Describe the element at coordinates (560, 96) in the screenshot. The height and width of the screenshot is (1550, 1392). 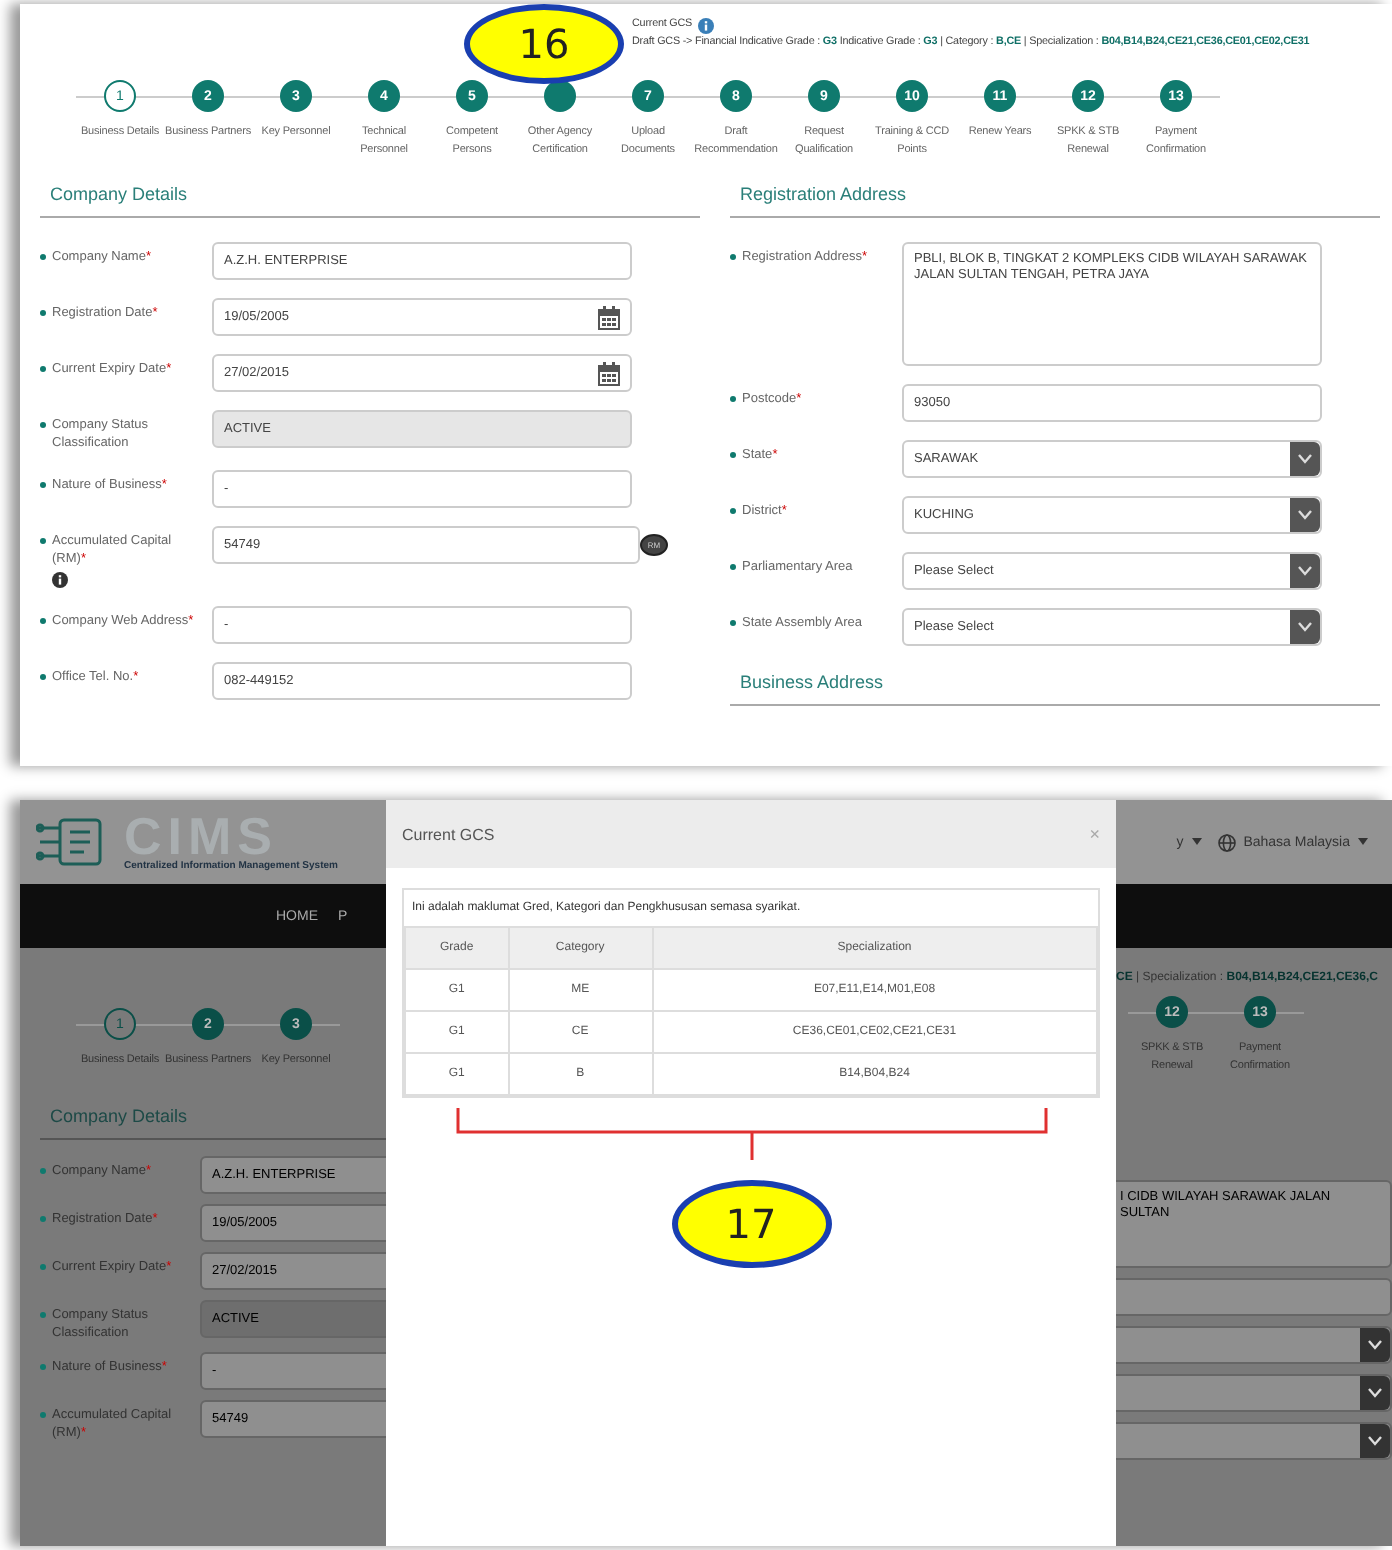
I see `step-circle` at that location.